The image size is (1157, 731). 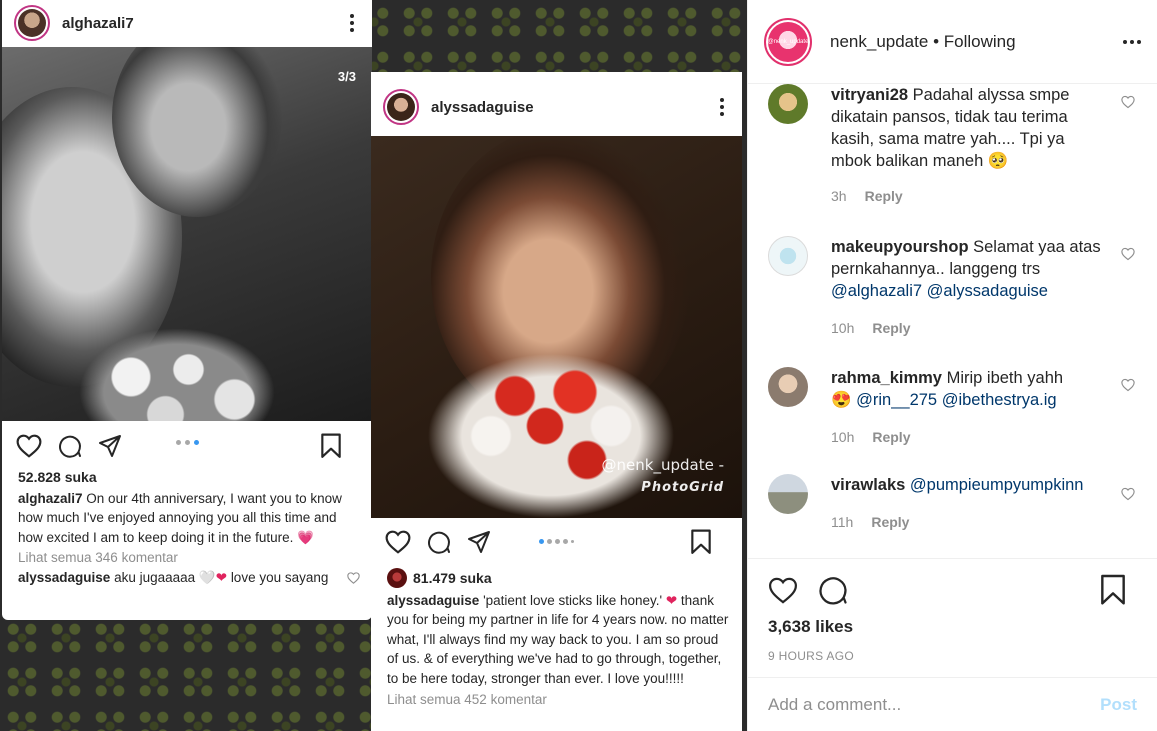 I want to click on carousel-counter: 3/3, so click(x=346, y=76).